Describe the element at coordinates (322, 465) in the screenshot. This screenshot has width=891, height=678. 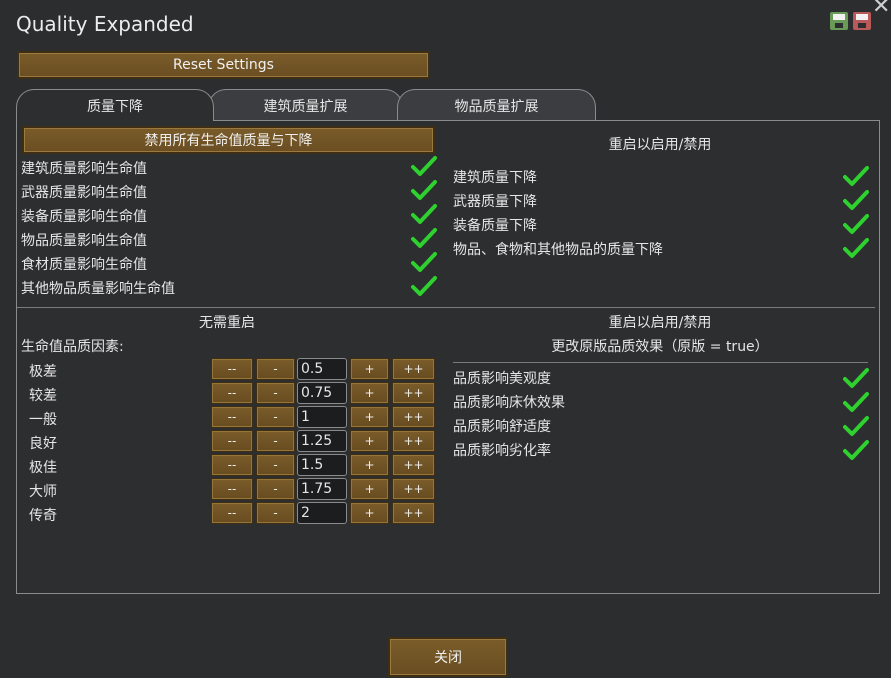
I see `quality-factor-input: 1.5` at that location.